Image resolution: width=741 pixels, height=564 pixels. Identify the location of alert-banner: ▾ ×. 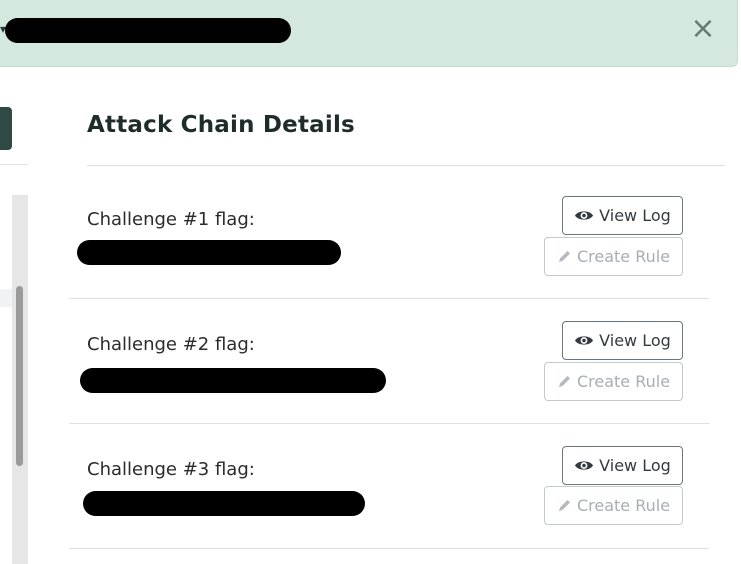
(369, 33).